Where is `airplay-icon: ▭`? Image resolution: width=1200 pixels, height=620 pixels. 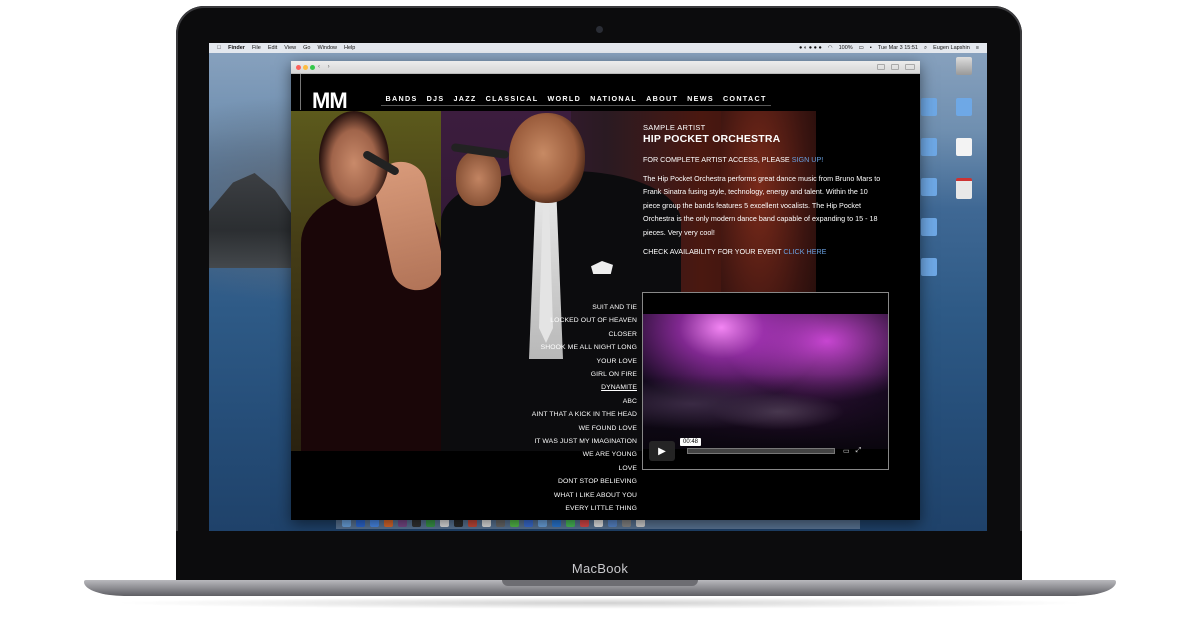 airplay-icon: ▭ is located at coordinates (846, 451).